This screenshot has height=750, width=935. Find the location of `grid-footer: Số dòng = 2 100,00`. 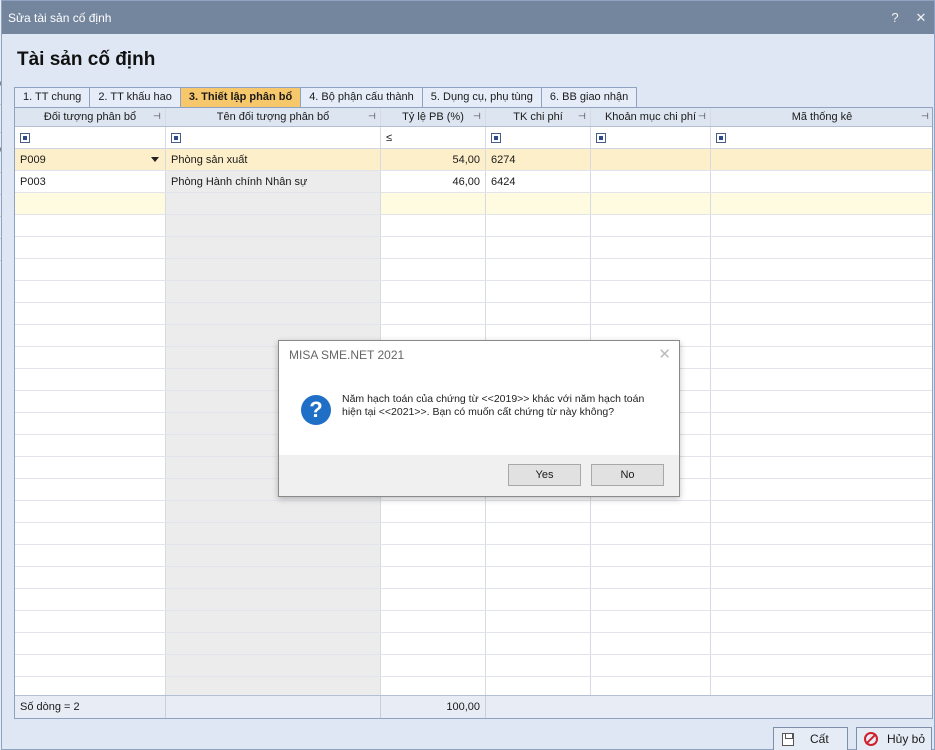

grid-footer: Số dòng = 2 100,00 is located at coordinates (473, 706).